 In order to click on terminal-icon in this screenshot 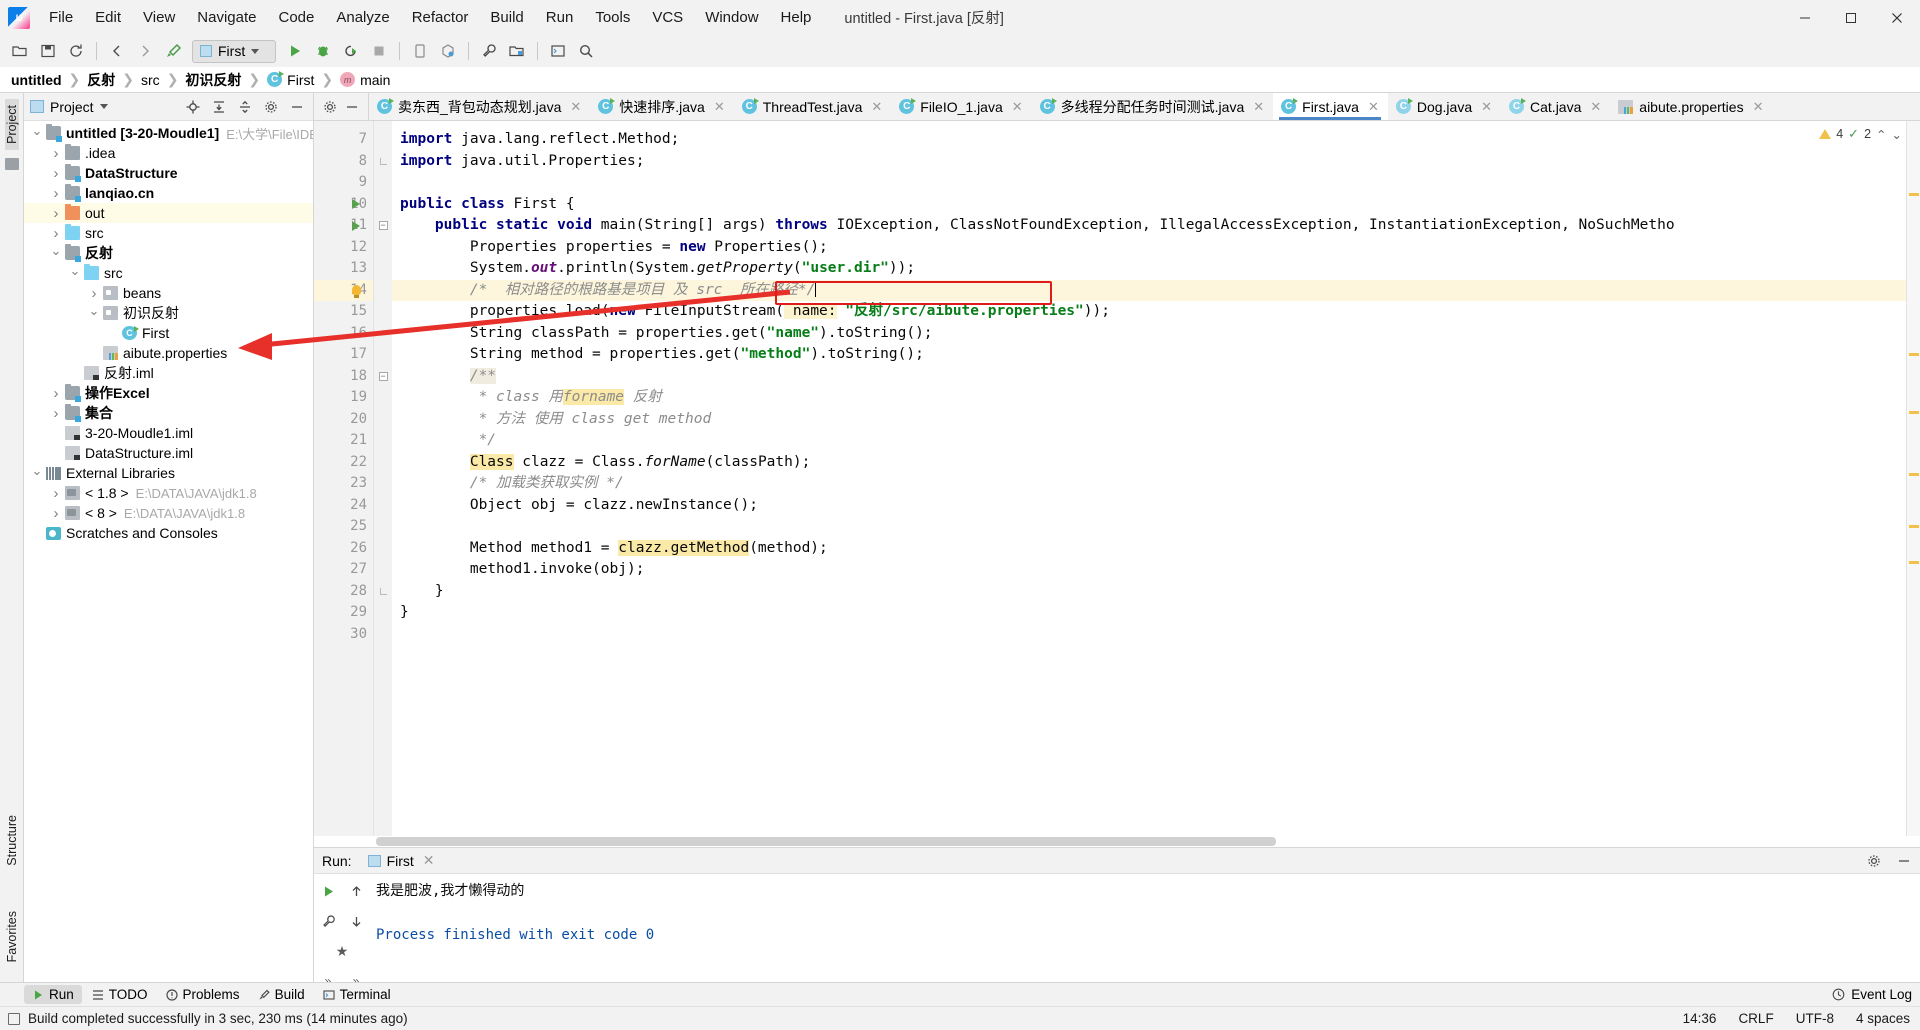, I will do `click(558, 51)`.